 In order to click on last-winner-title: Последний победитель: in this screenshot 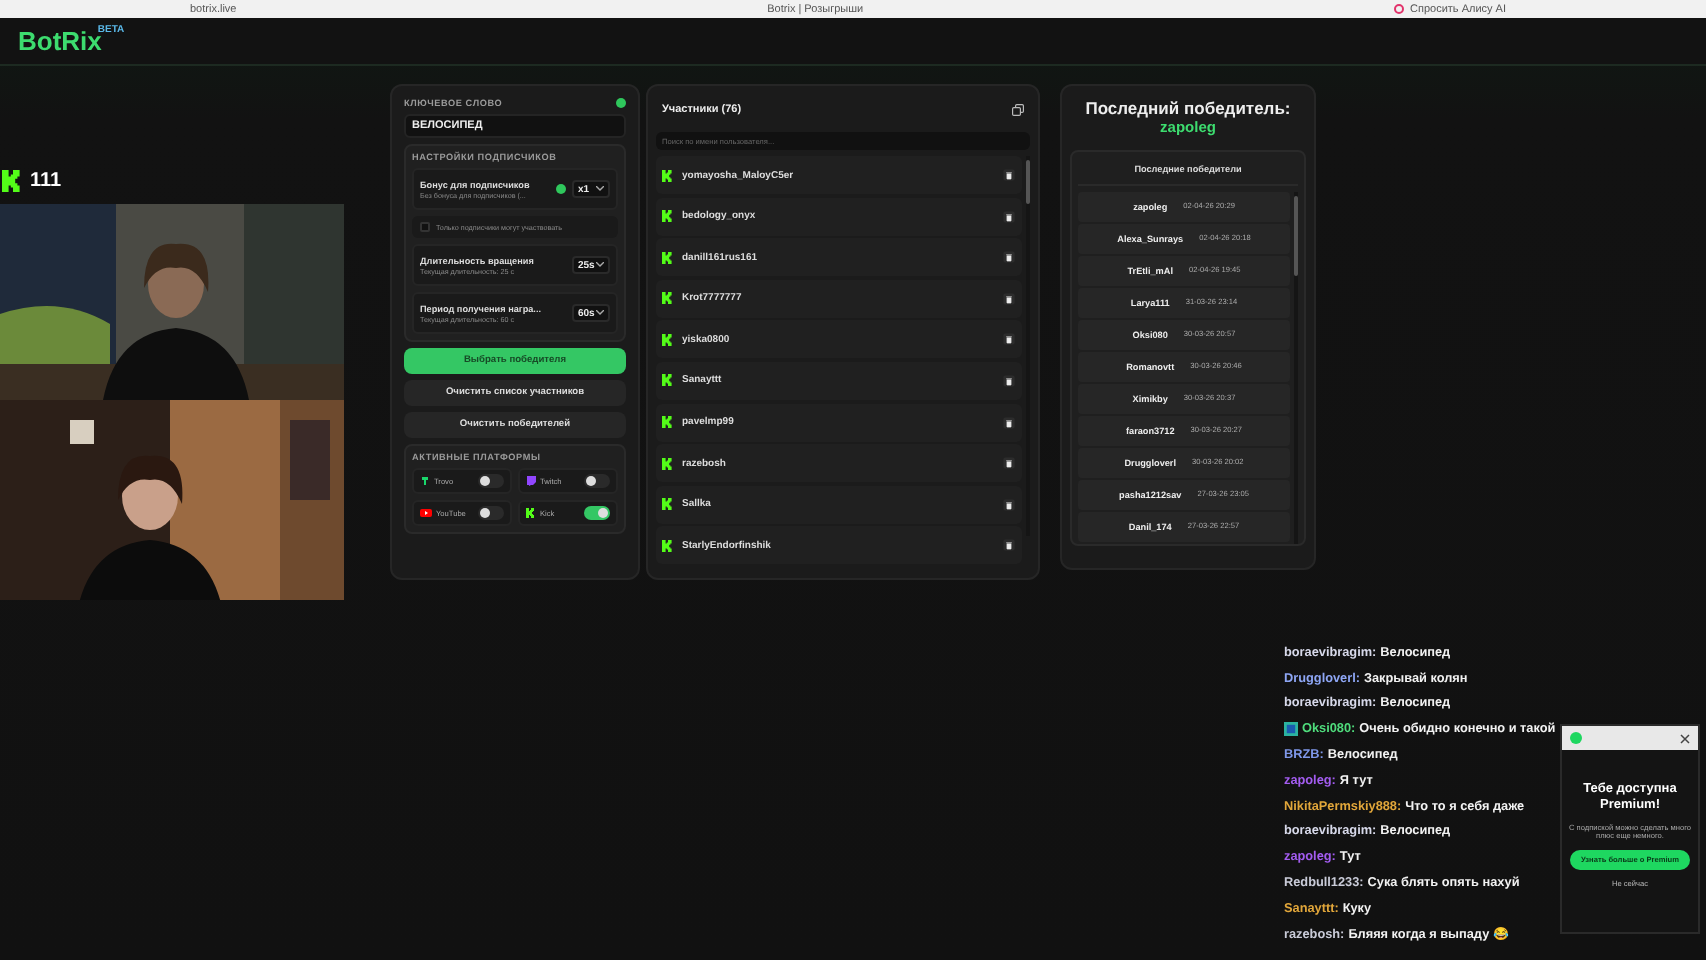, I will do `click(1188, 108)`.